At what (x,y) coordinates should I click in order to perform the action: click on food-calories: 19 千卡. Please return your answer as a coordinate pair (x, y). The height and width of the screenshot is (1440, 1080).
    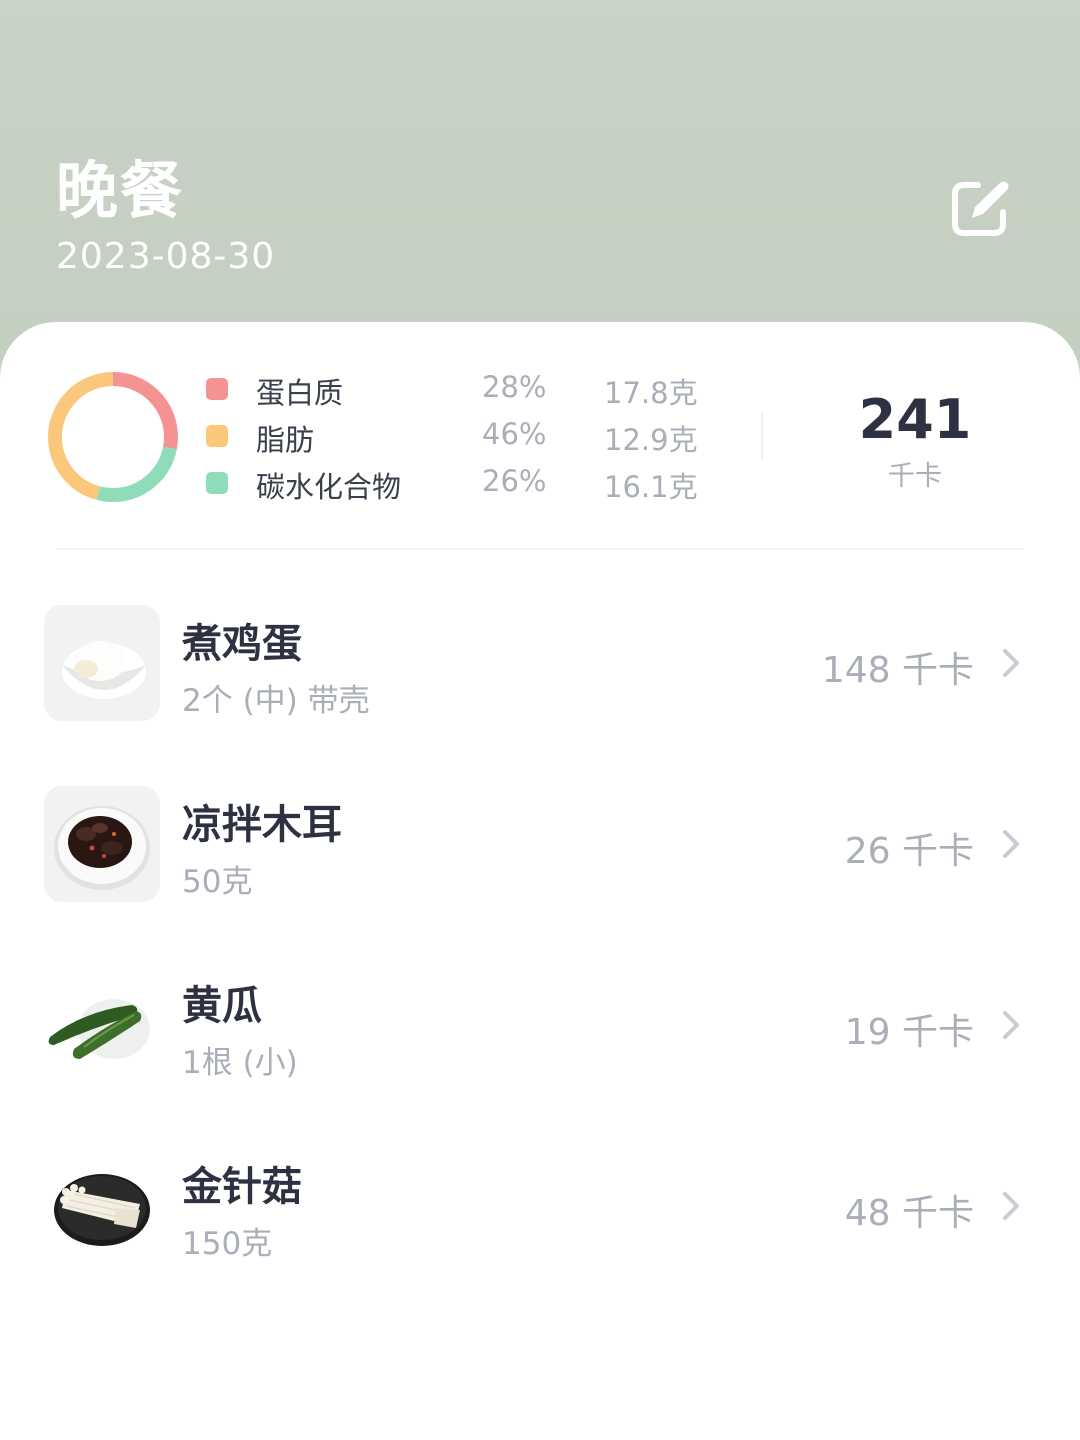
    Looking at the image, I should click on (909, 1032).